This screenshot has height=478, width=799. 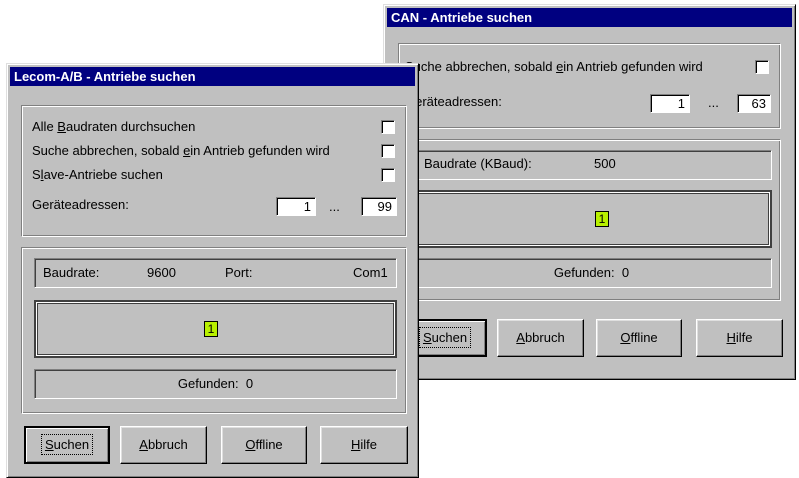 What do you see at coordinates (114, 126) in the screenshot?
I see `lecom-all-baudrates-label: Alle Baudraten durchsuchen` at bounding box center [114, 126].